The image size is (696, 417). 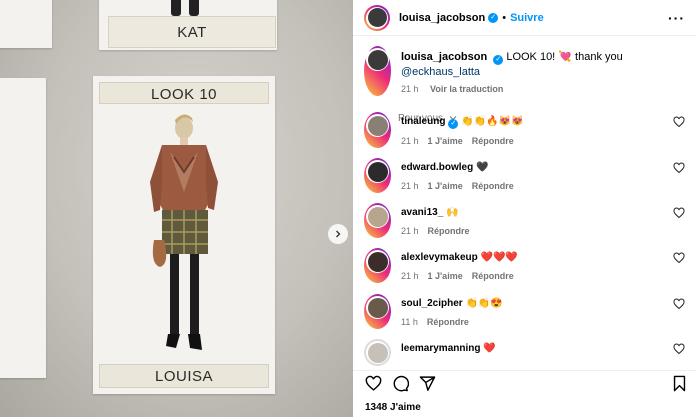 I want to click on post-actions-bar: 1348 J'aime, so click(x=524, y=393).